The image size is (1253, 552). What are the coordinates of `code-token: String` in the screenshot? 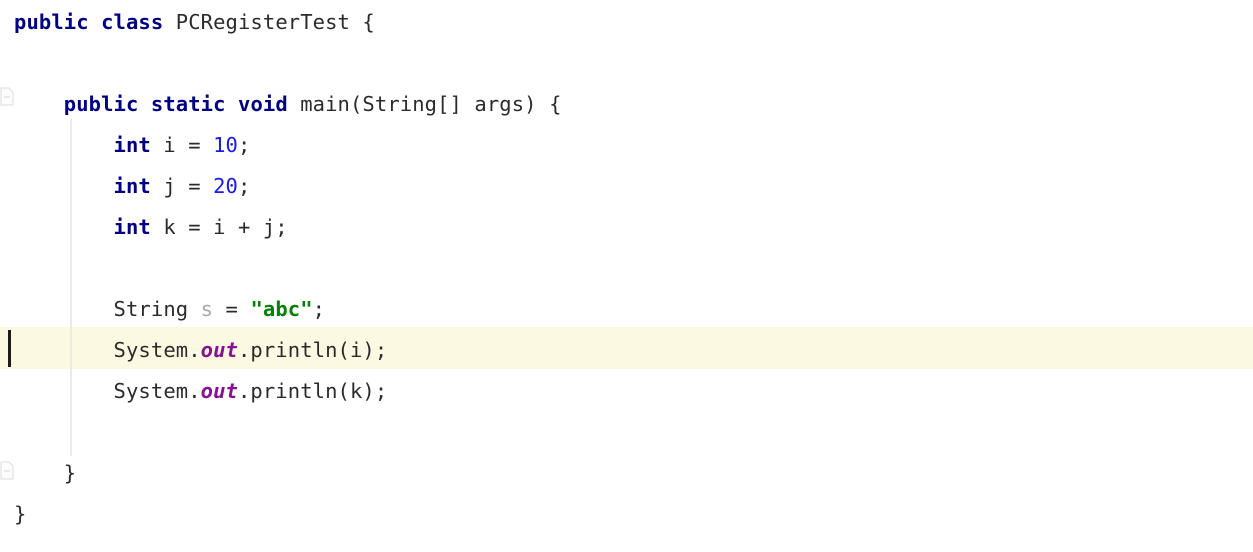 It's located at (151, 309).